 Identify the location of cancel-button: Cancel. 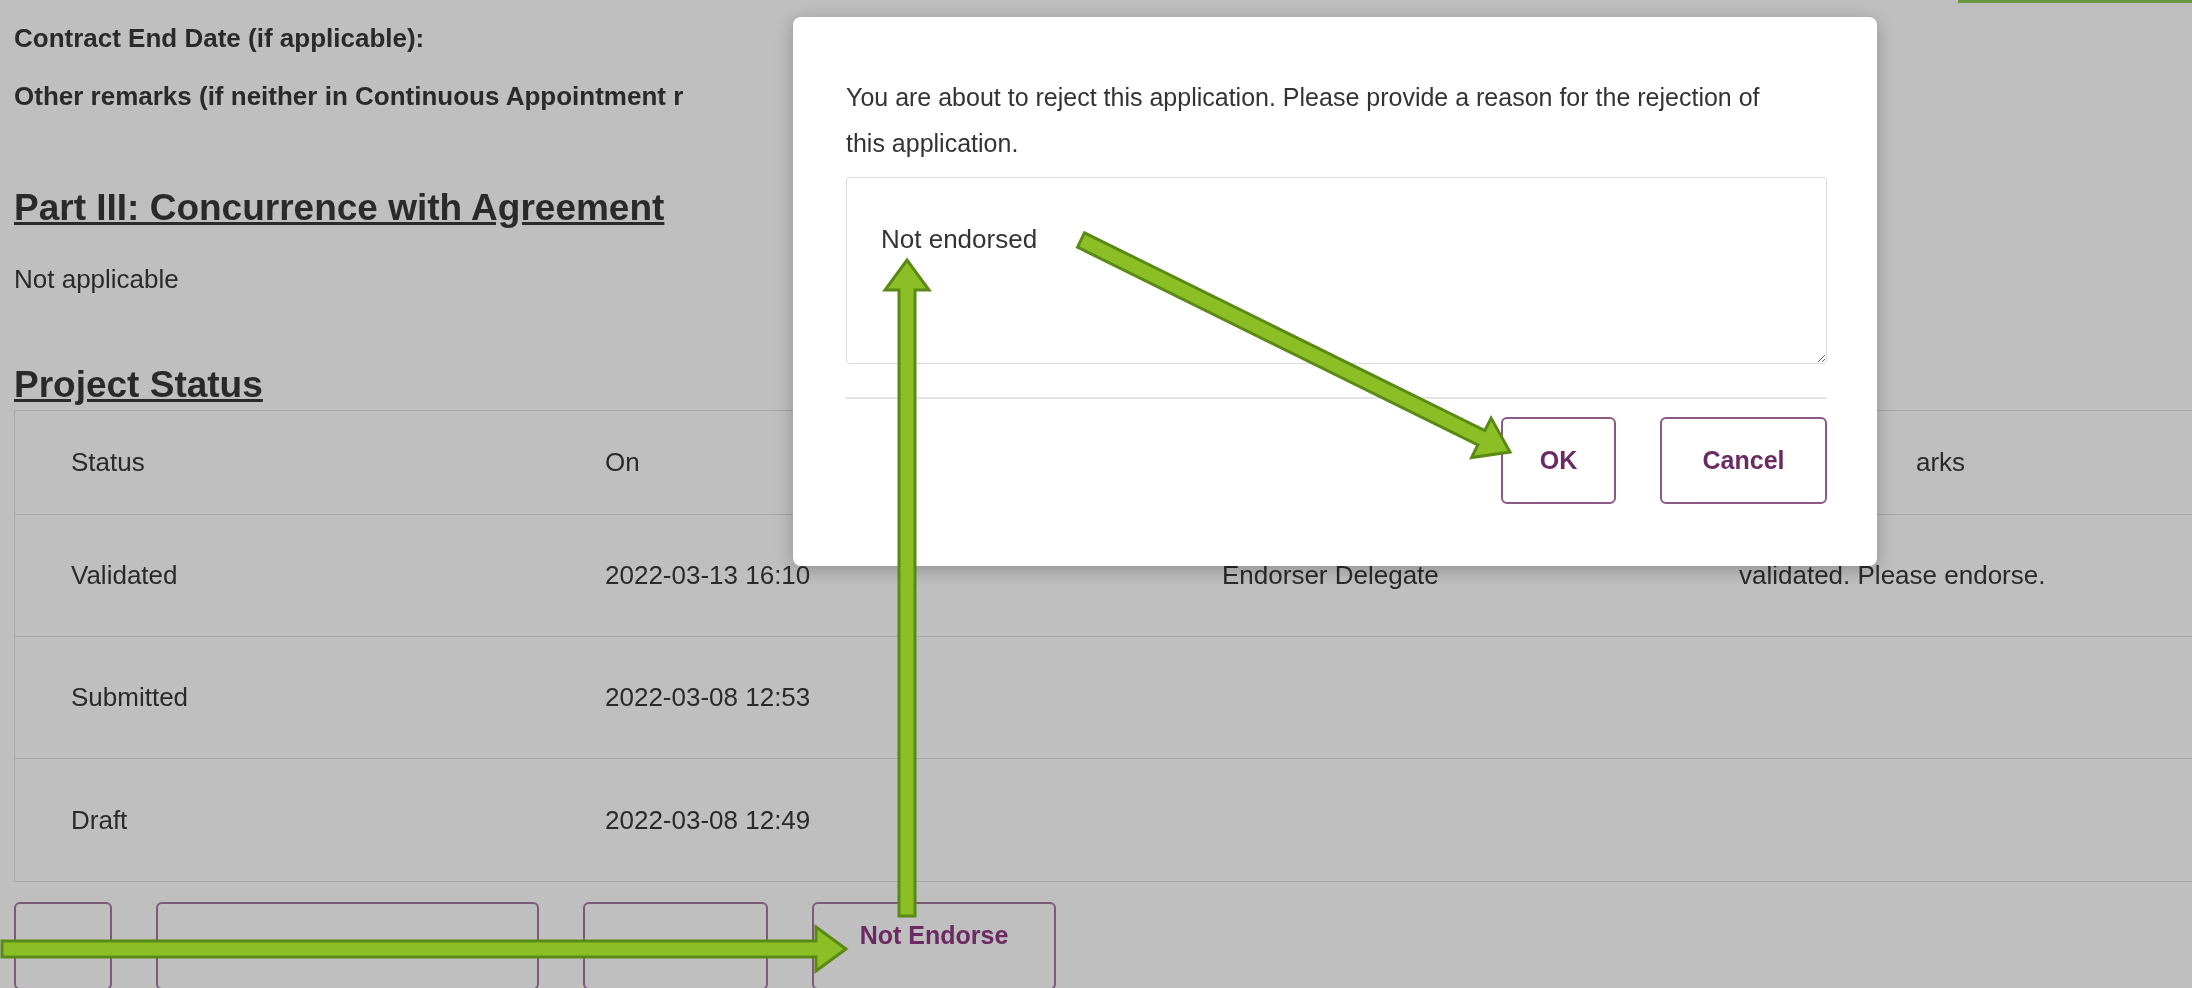
(1743, 460).